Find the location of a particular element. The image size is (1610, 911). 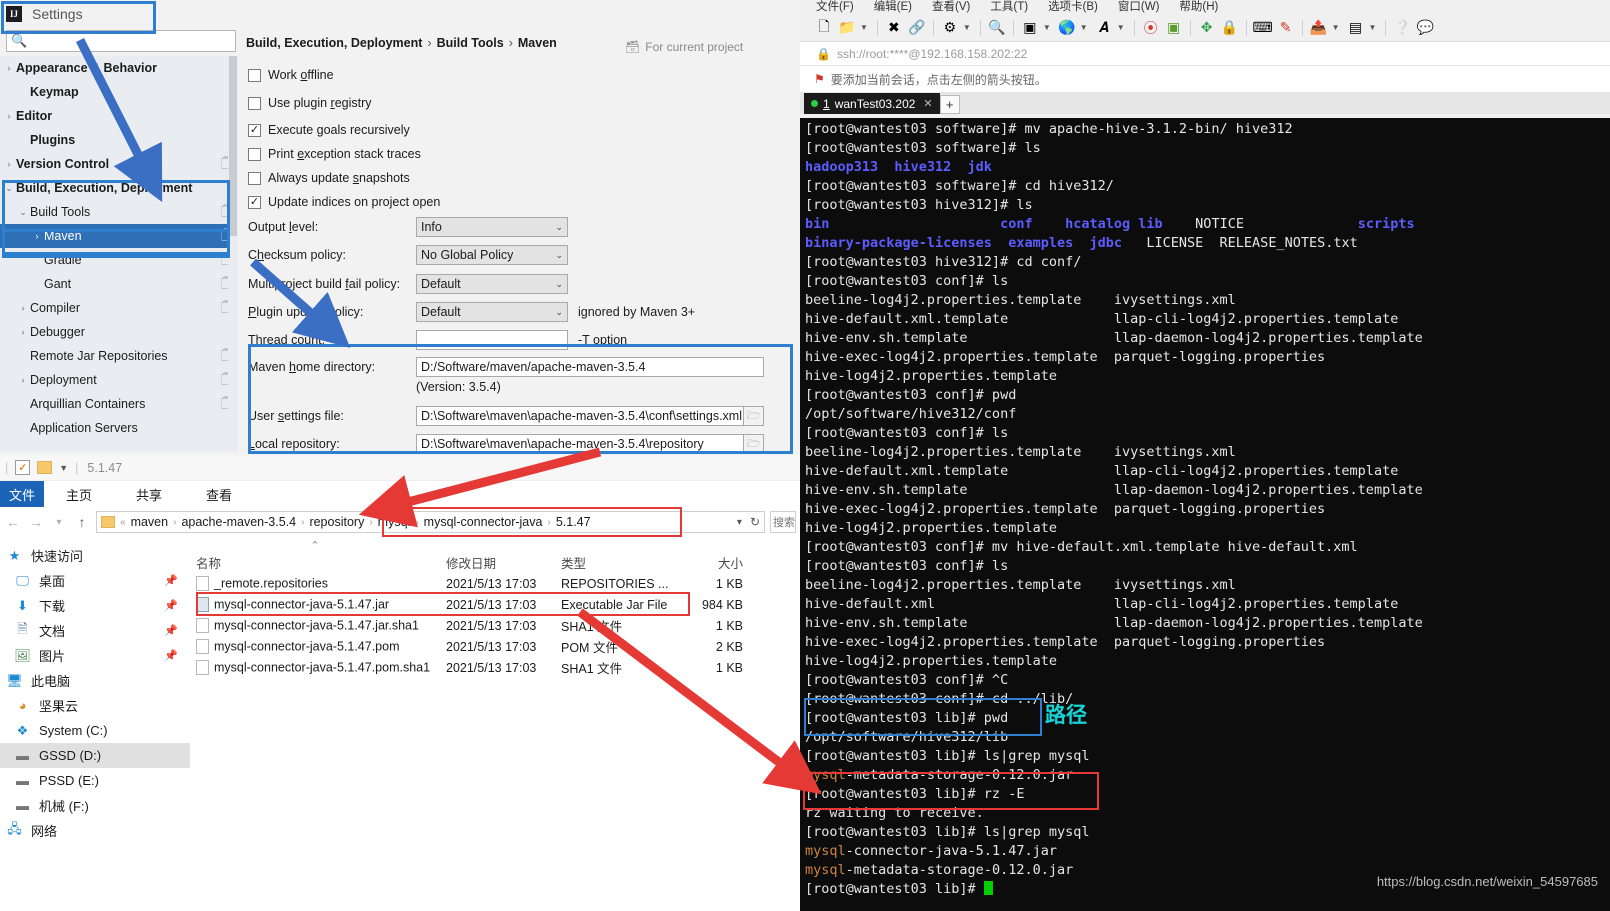

nav-item-5: 🖥 此电脑 is located at coordinates (95, 680).